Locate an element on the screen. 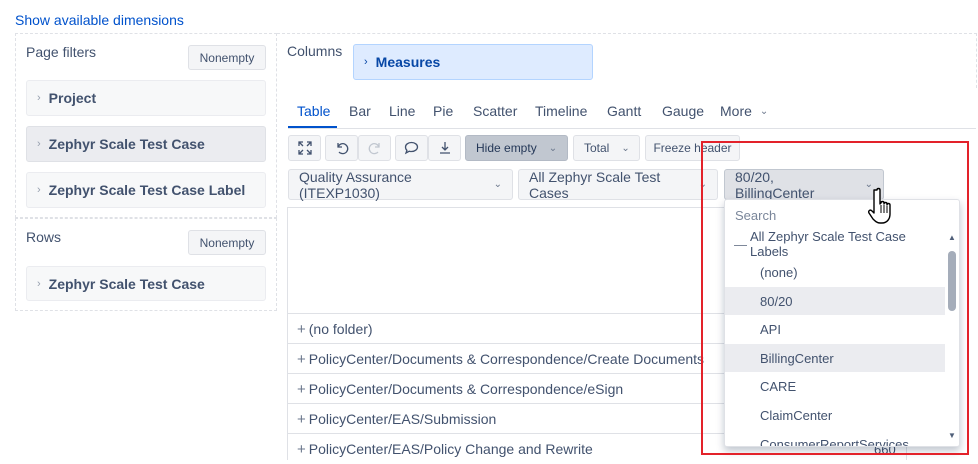 The image size is (978, 464). comment-icon is located at coordinates (411, 148).